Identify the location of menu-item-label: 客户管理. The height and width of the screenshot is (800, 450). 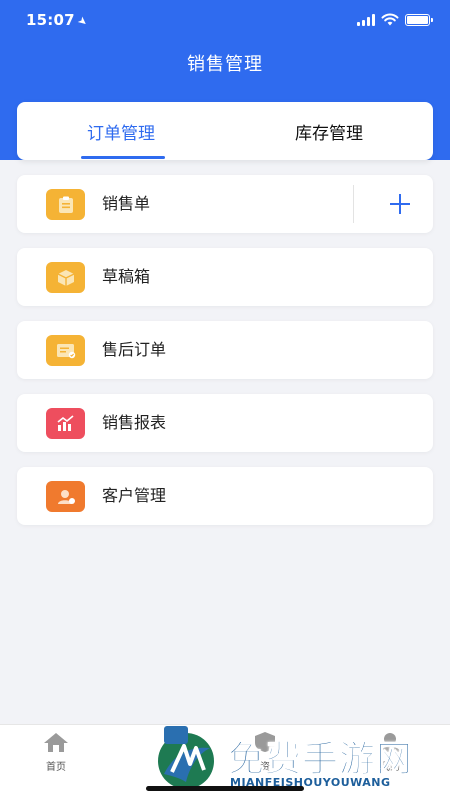
(134, 495).